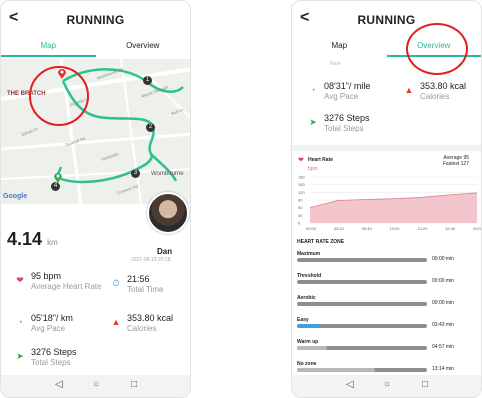 The height and width of the screenshot is (398, 482). What do you see at coordinates (367, 228) in the screenshot?
I see `chart-x-tick: 06:40` at bounding box center [367, 228].